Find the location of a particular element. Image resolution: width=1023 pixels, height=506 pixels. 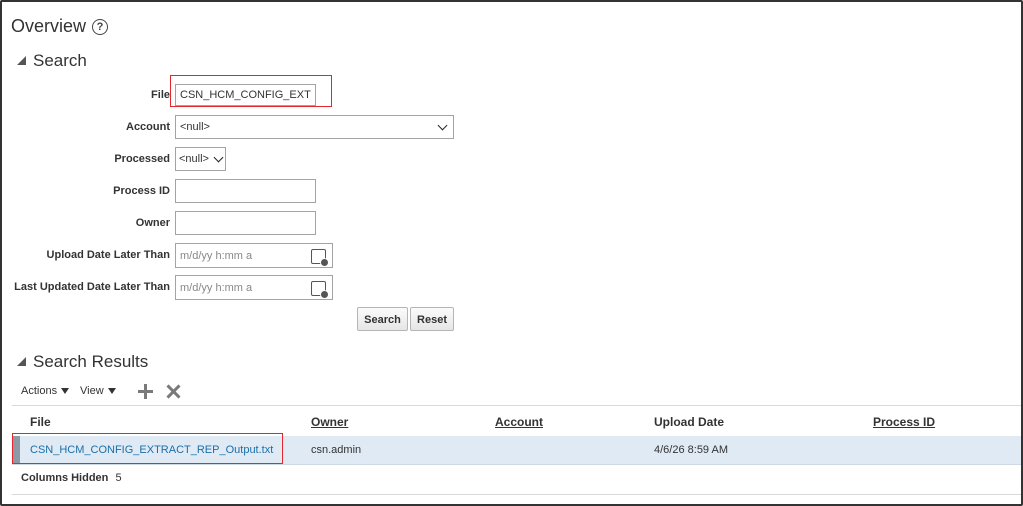

columns-hidden-count: 5 is located at coordinates (118, 478).